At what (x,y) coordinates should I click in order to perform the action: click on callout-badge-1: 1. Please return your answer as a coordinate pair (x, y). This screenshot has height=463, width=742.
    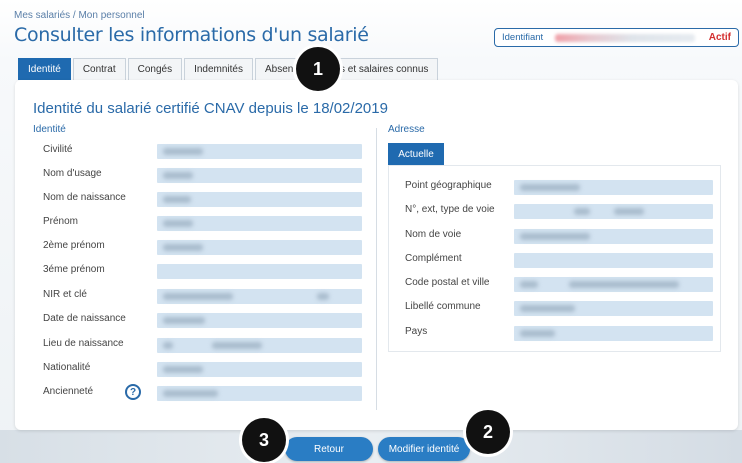
    Looking at the image, I should click on (318, 69).